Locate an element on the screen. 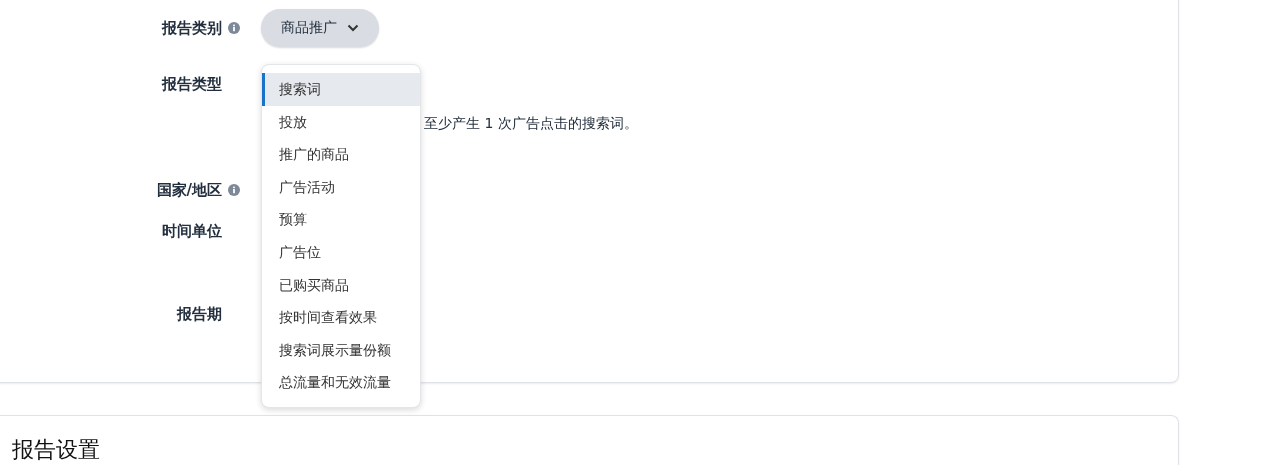 The width and height of the screenshot is (1276, 465). menu-option: 投放 is located at coordinates (341, 122).